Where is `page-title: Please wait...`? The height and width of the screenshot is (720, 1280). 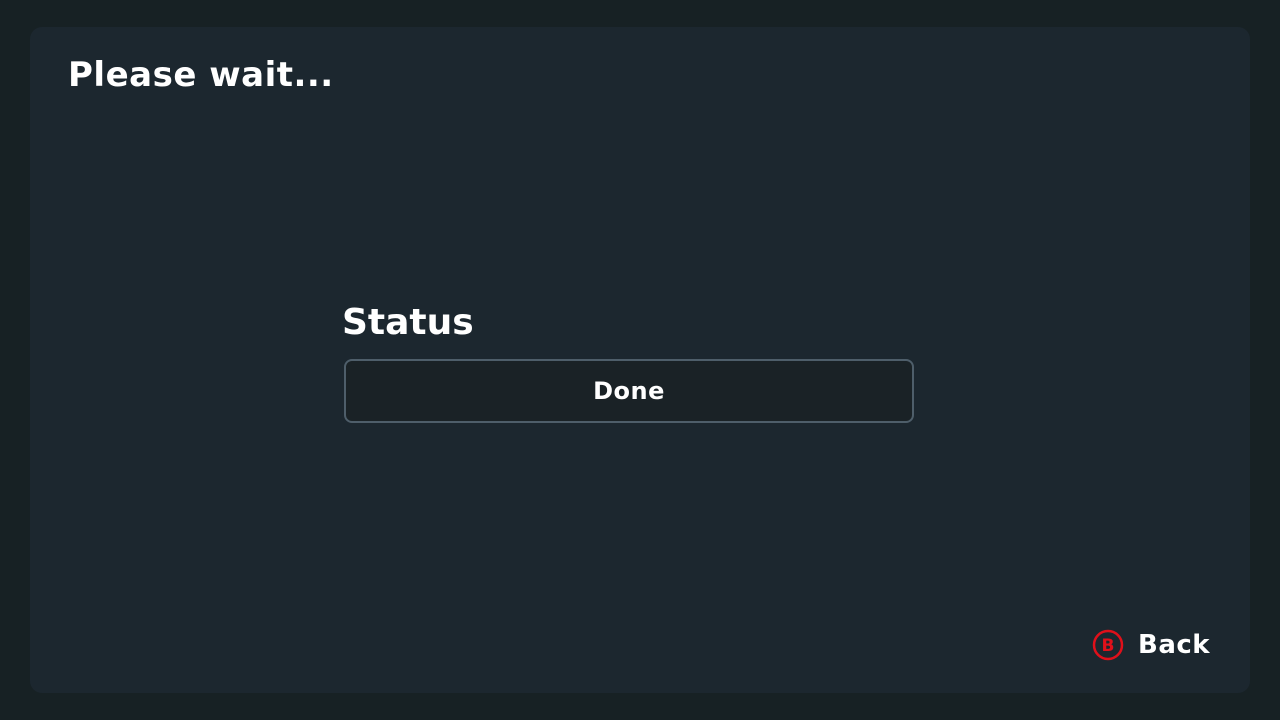
page-title: Please wait... is located at coordinates (201, 75).